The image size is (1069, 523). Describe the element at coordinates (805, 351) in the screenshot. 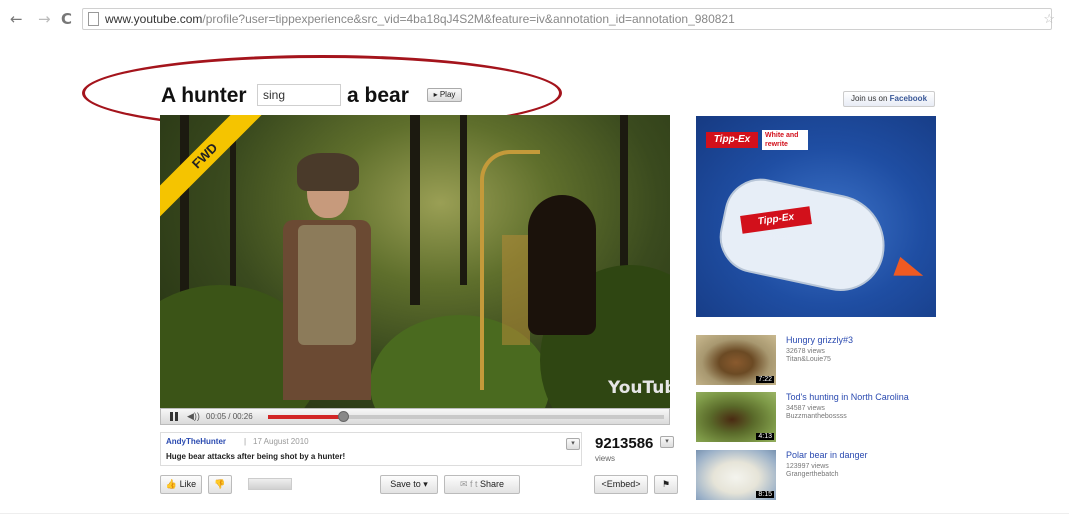

I see `related-views: 32678 views` at that location.